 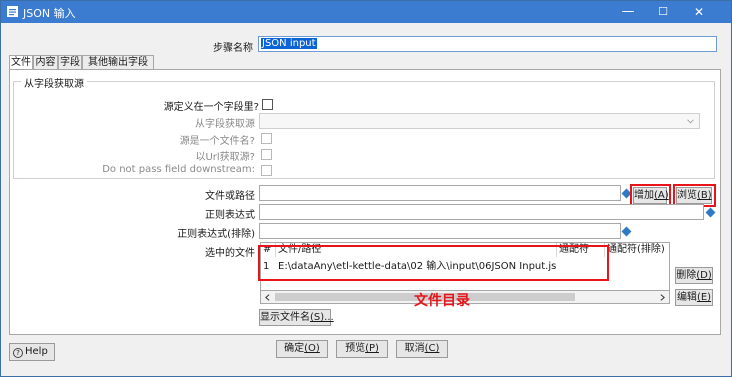 I want to click on pdi-step-icon, so click(x=12, y=11).